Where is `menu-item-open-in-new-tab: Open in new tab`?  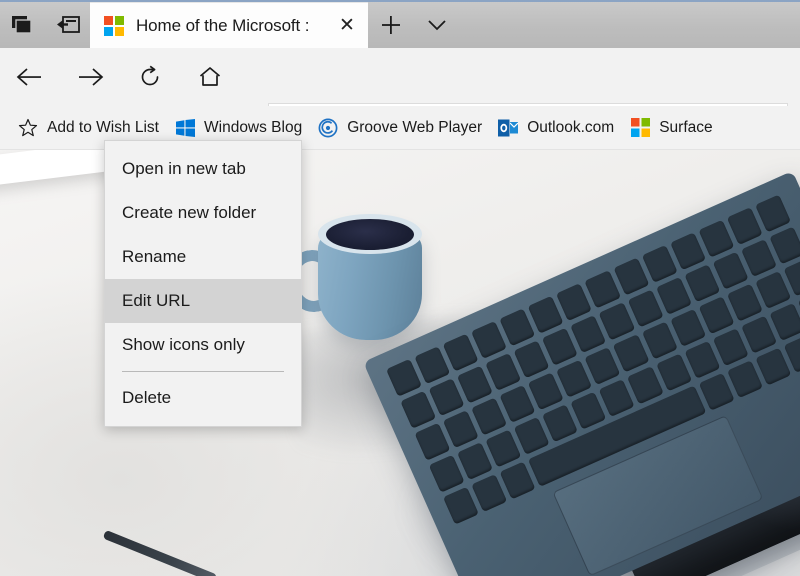 menu-item-open-in-new-tab: Open in new tab is located at coordinates (203, 169).